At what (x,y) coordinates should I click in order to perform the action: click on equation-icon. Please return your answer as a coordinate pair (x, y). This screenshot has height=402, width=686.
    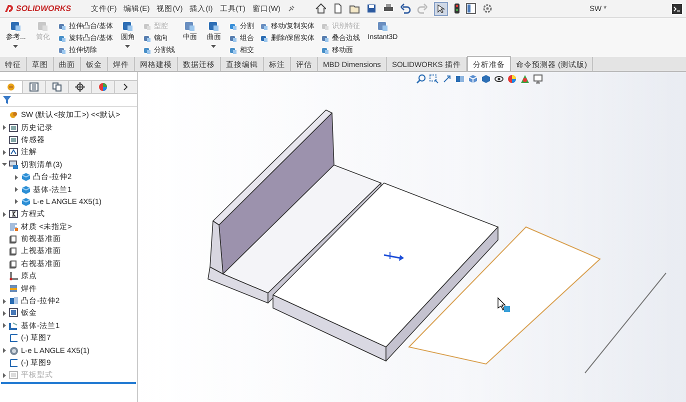
    Looking at the image, I should click on (14, 214).